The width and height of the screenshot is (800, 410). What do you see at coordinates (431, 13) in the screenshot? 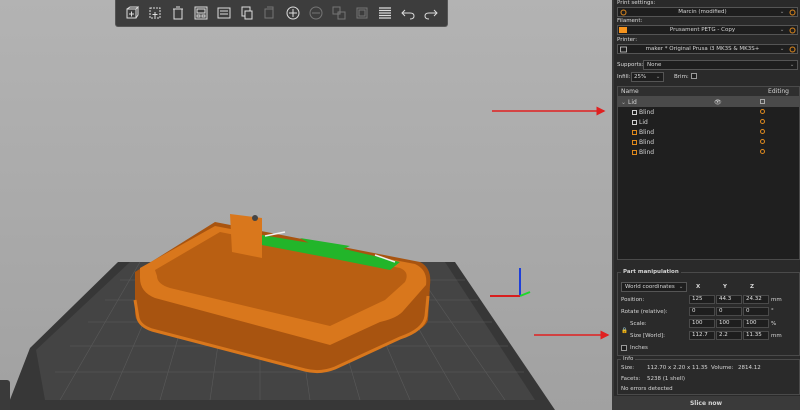
I see `redo-icon` at bounding box center [431, 13].